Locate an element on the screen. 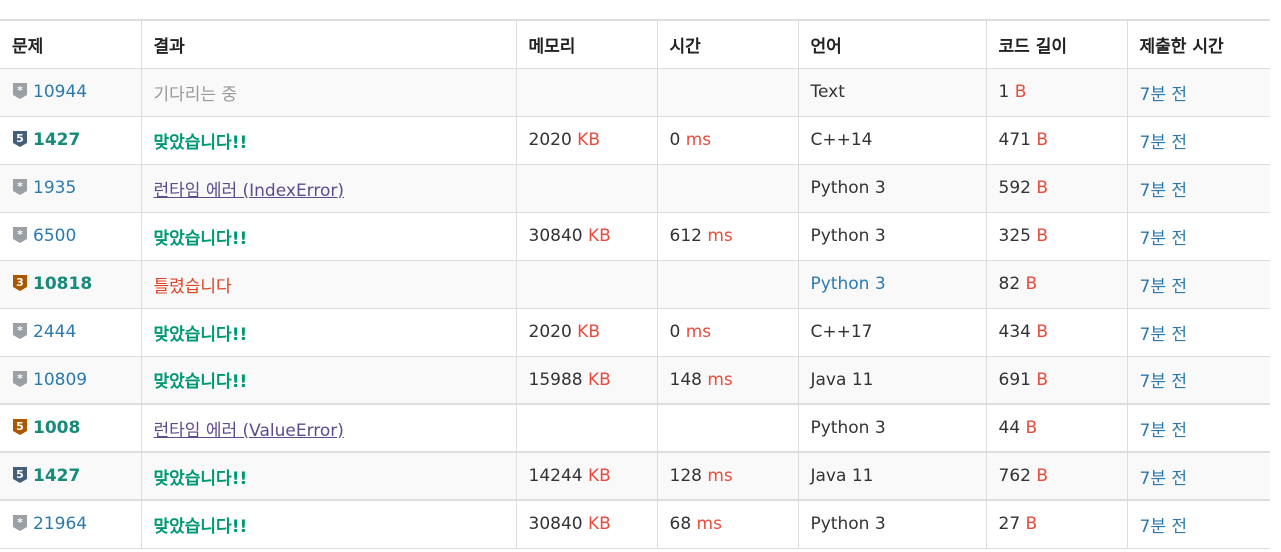 This screenshot has width=1281, height=552. table-row: * 10944 기다리는 중 Text 1 B 7분 전 is located at coordinates (635, 92).